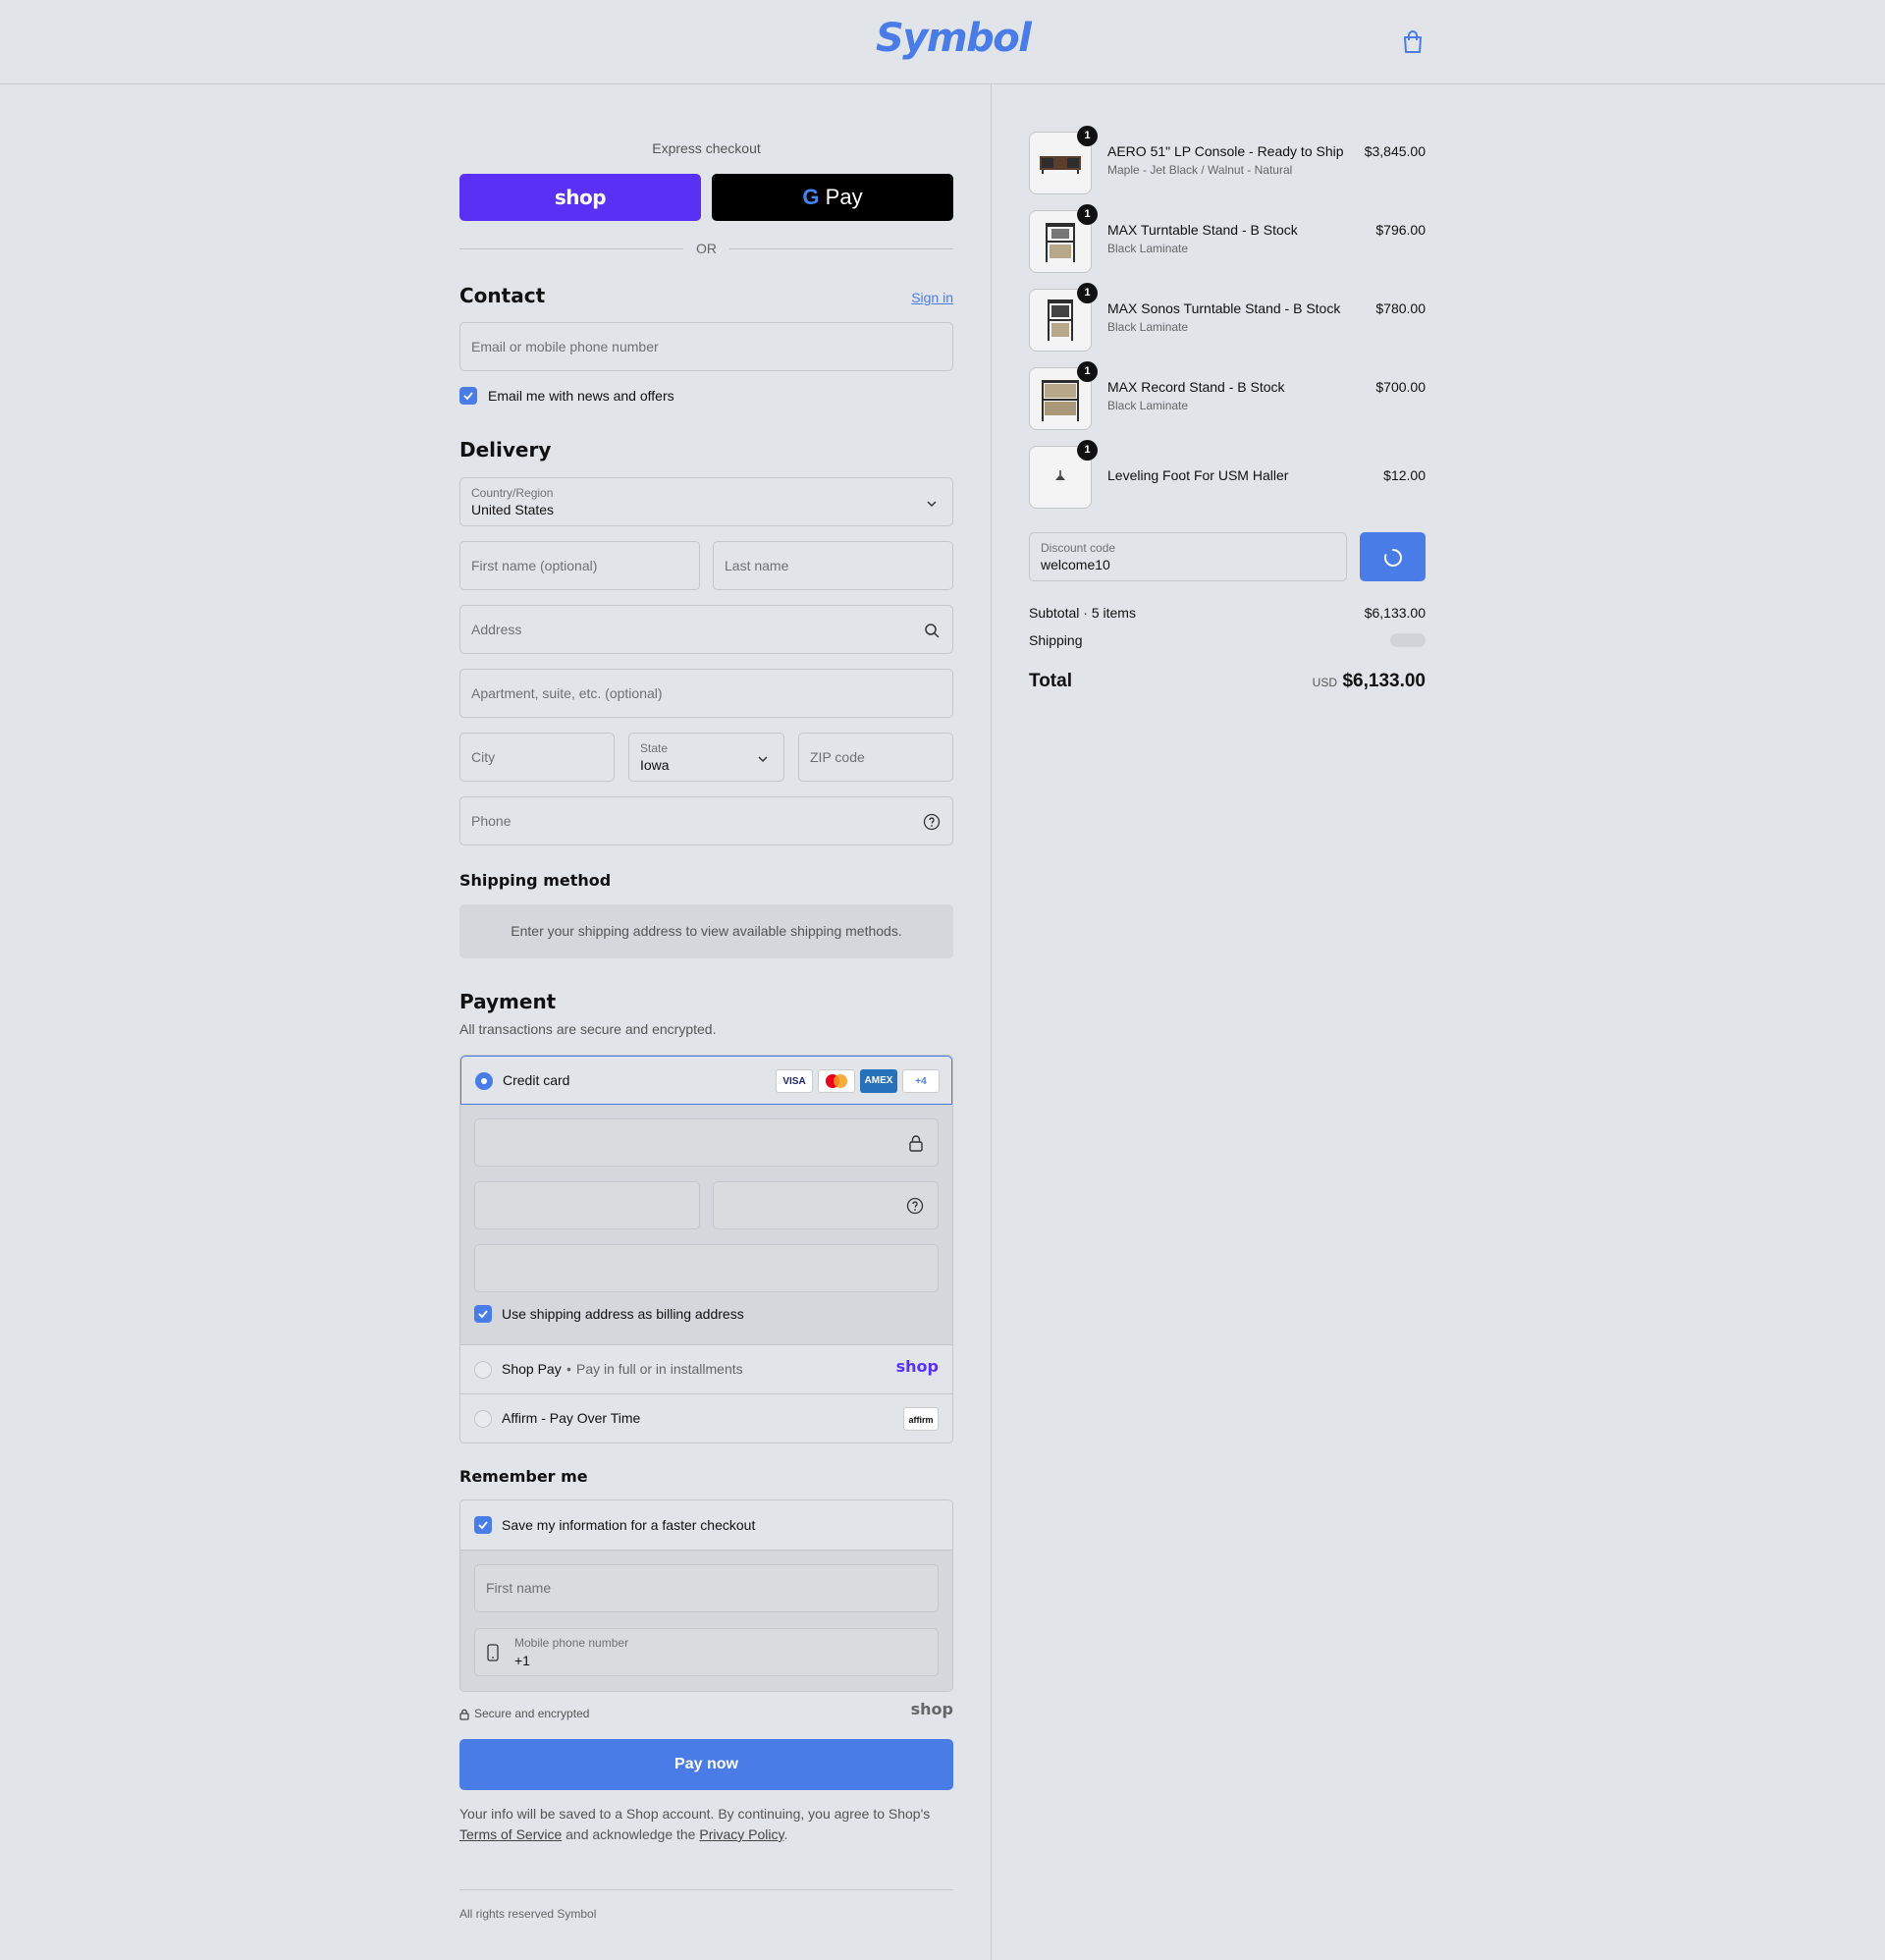  I want to click on item-name: MAX Record Stand - B Stock, so click(1196, 387).